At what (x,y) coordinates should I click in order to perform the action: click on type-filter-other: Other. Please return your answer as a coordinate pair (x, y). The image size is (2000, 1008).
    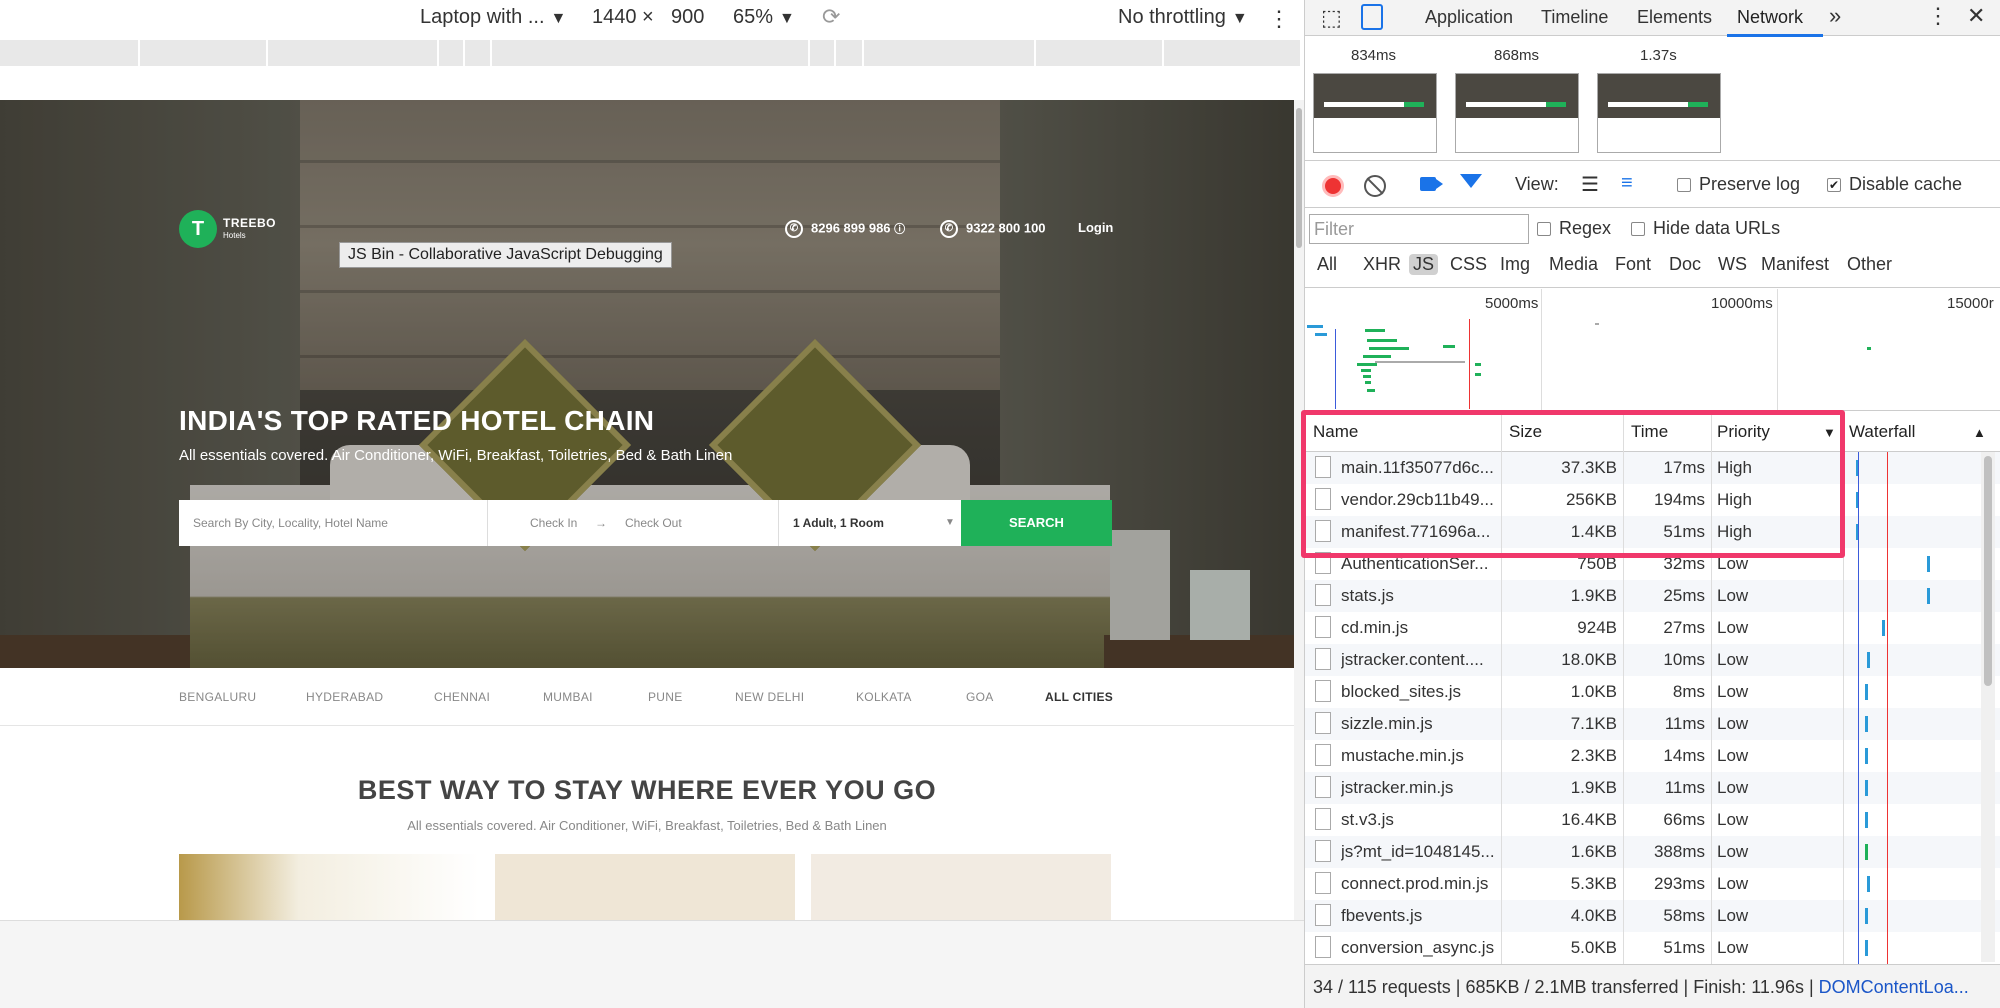
    Looking at the image, I should click on (1869, 264).